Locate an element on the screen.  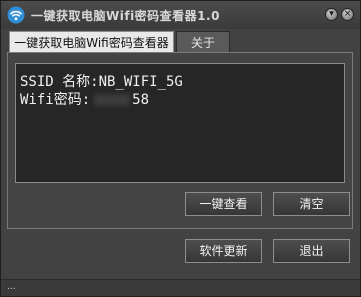
exit-button: 退出 is located at coordinates (311, 251).